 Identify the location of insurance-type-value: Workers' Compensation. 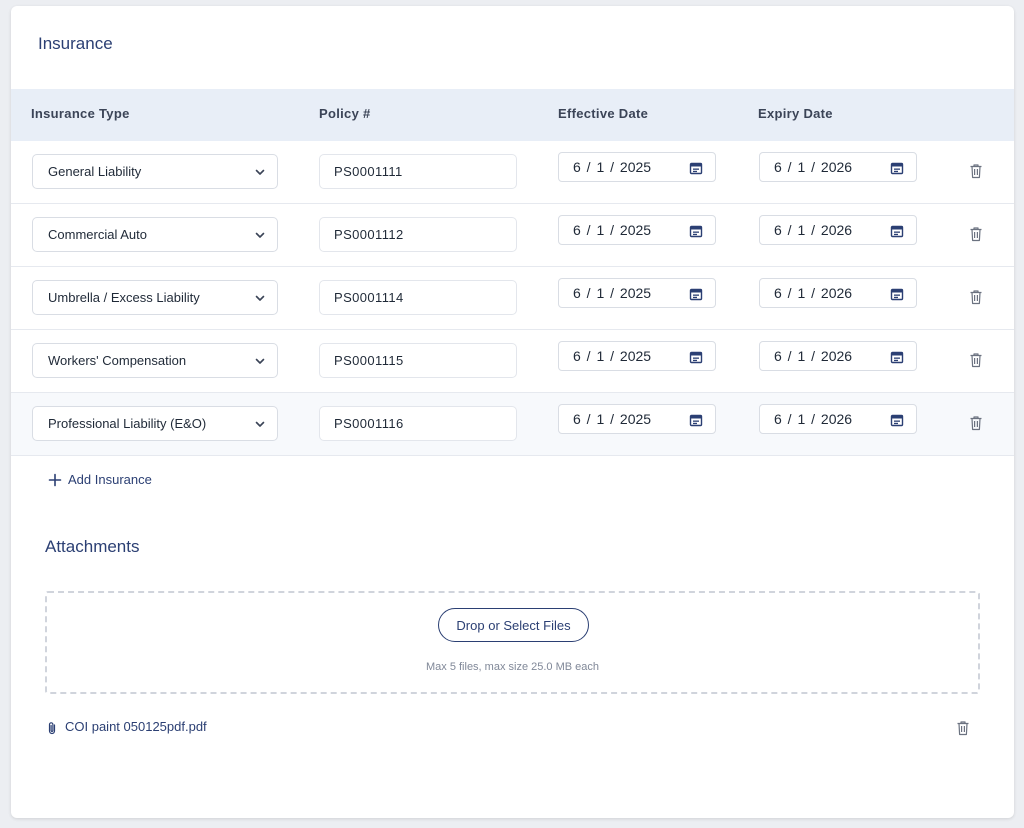
(117, 360).